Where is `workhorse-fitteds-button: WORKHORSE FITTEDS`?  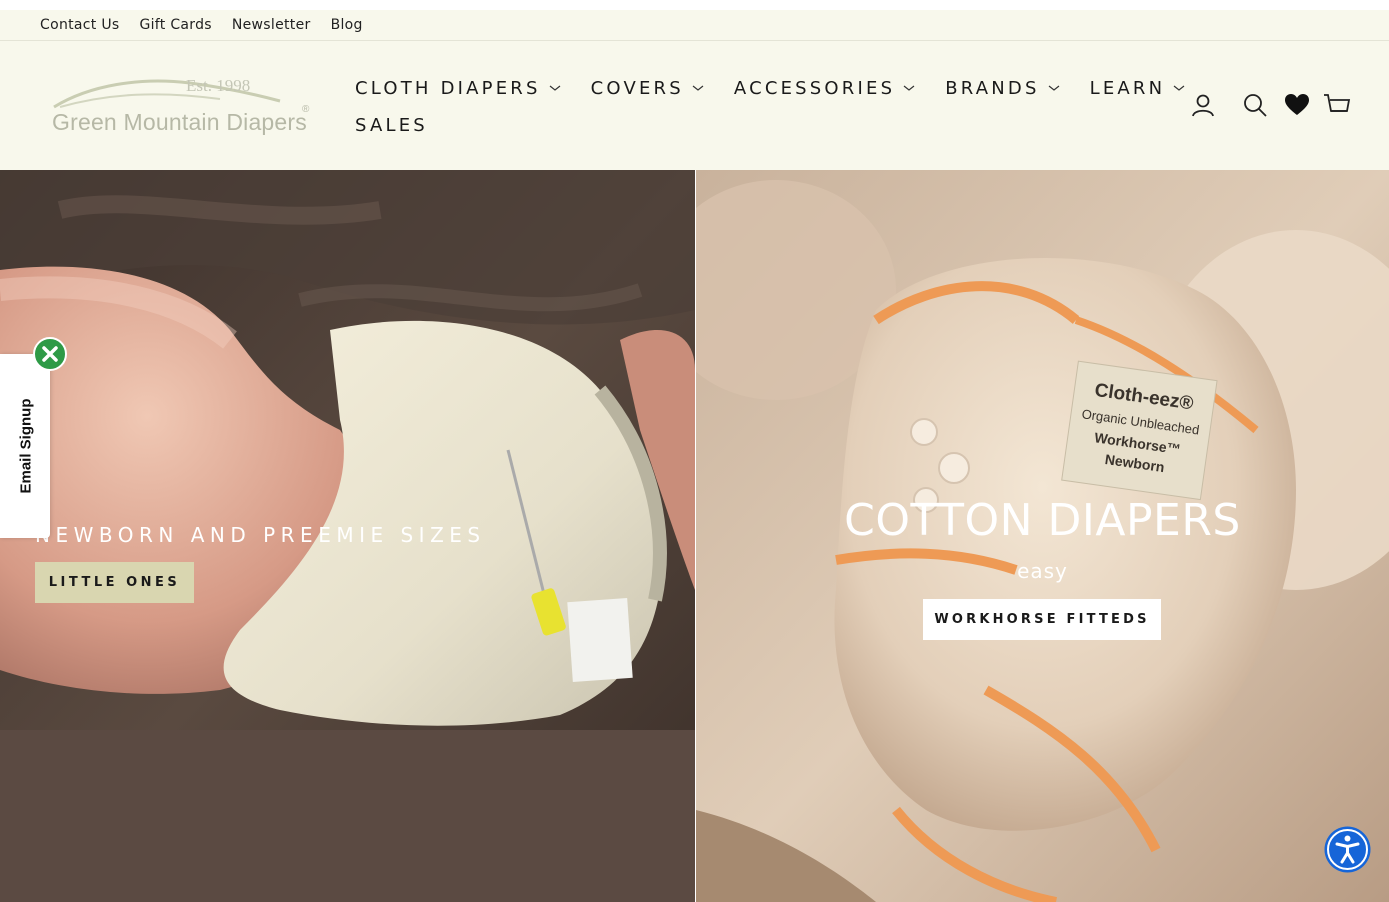 workhorse-fitteds-button: WORKHORSE FITTEDS is located at coordinates (1042, 619).